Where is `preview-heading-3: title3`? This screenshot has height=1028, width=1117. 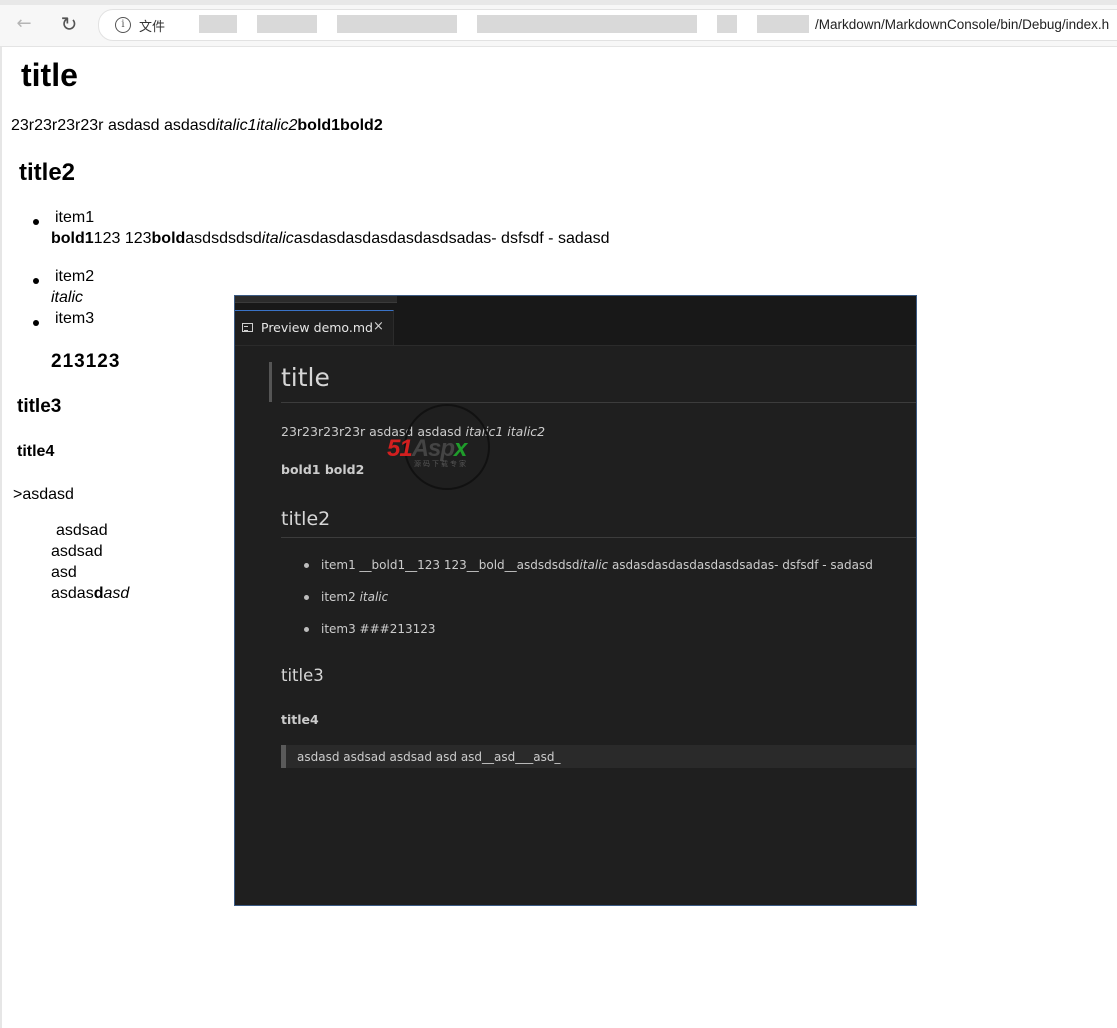
preview-heading-3: title3 is located at coordinates (302, 675).